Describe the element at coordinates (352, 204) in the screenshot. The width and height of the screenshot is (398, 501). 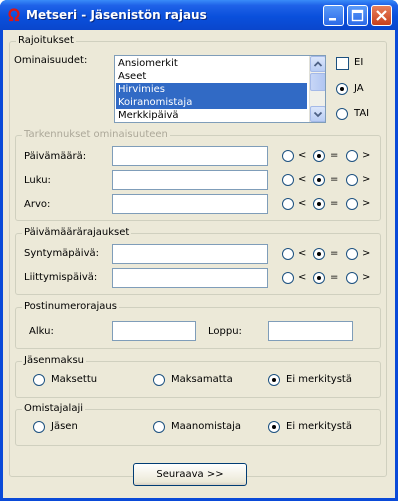
I see `arvo-gt-radio` at that location.